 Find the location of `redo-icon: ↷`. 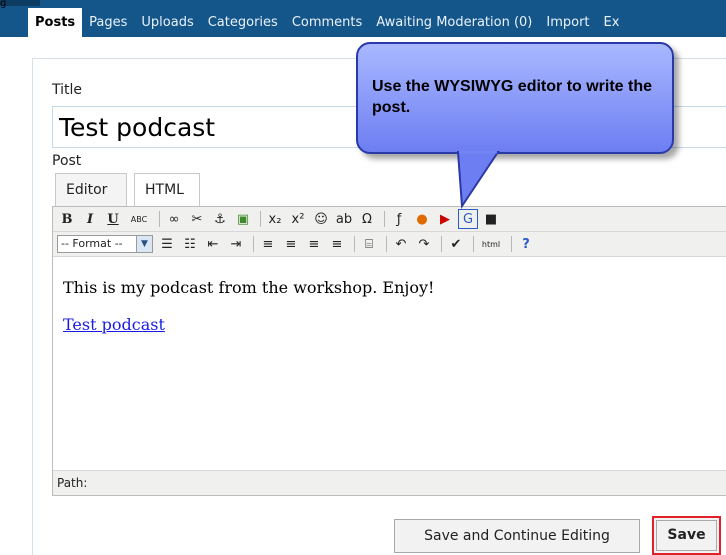

redo-icon: ↷ is located at coordinates (424, 244).